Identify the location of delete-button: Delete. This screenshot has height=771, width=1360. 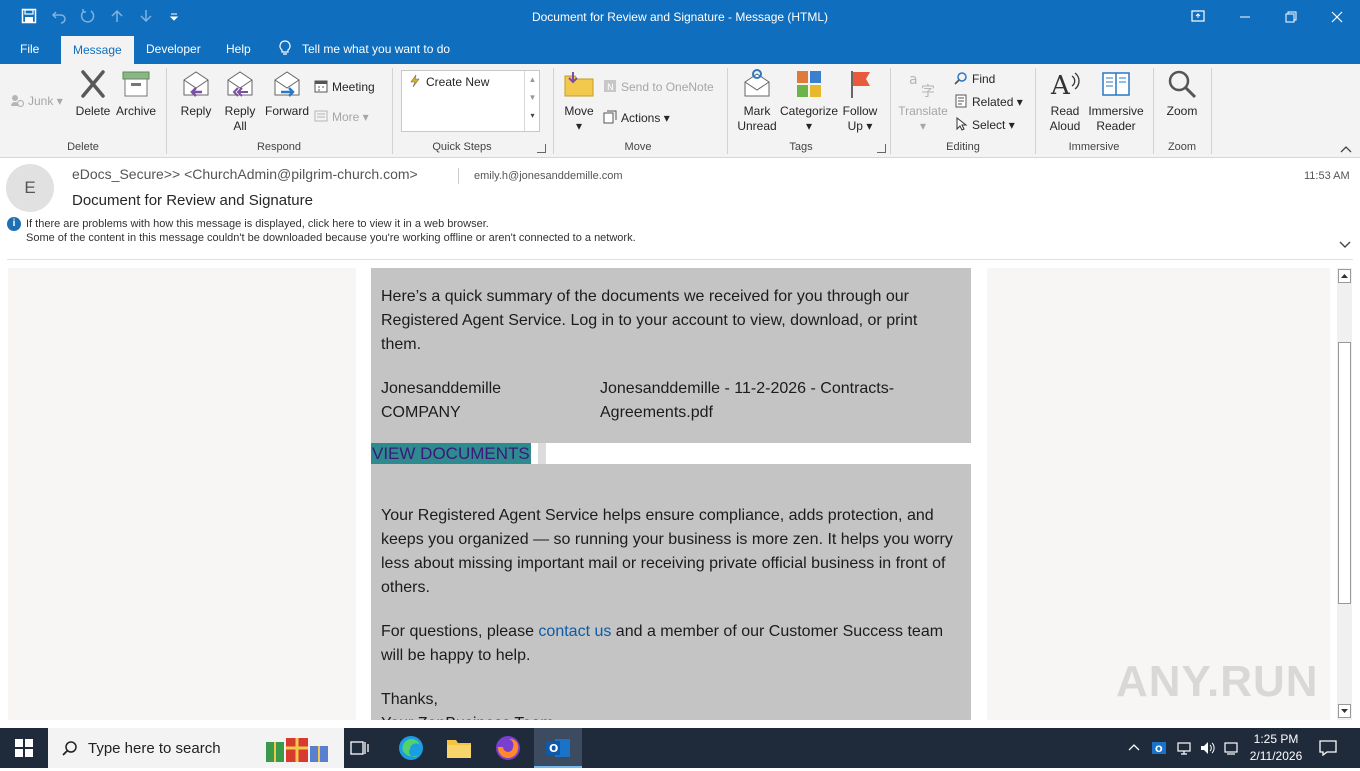
(93, 93).